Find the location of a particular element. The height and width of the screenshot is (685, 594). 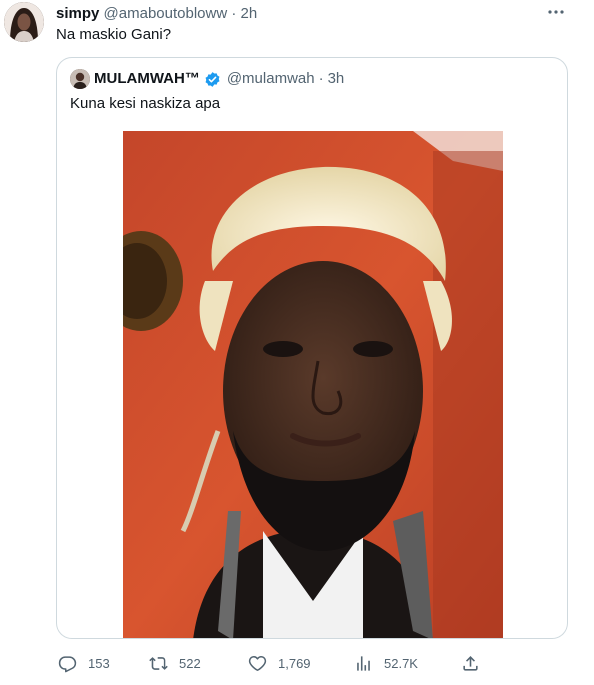

views-button: 52.7K is located at coordinates (386, 663).